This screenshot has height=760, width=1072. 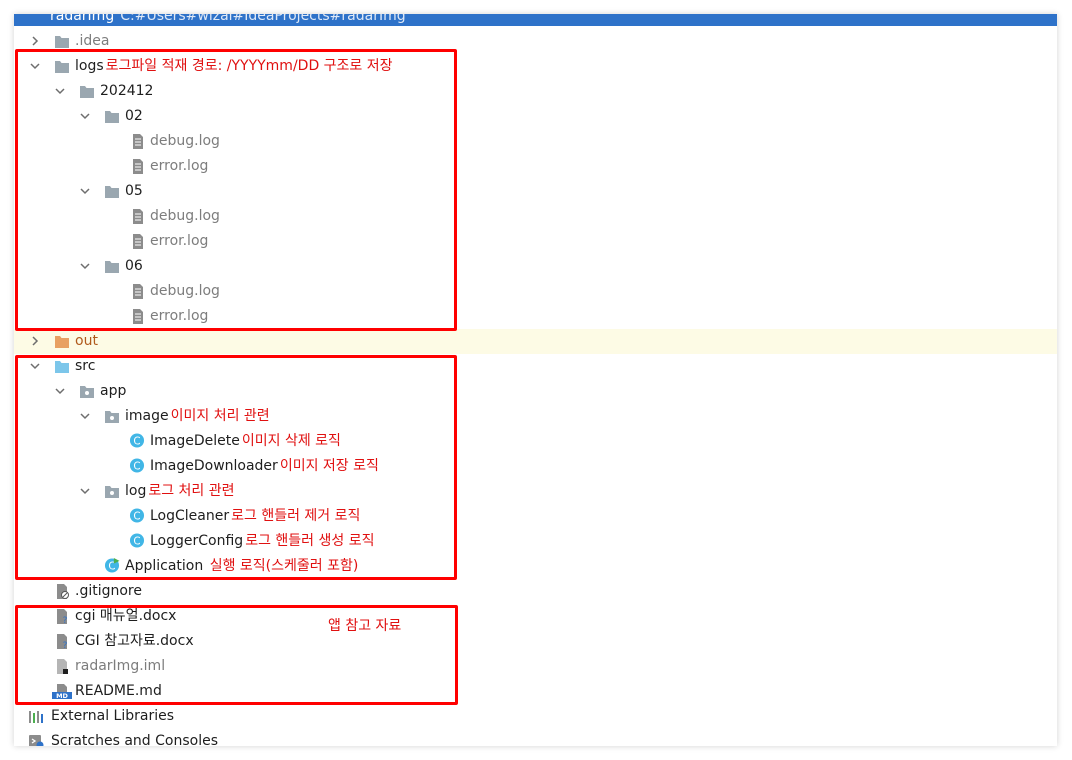 What do you see at coordinates (36, 717) in the screenshot?
I see `libraries-icon` at bounding box center [36, 717].